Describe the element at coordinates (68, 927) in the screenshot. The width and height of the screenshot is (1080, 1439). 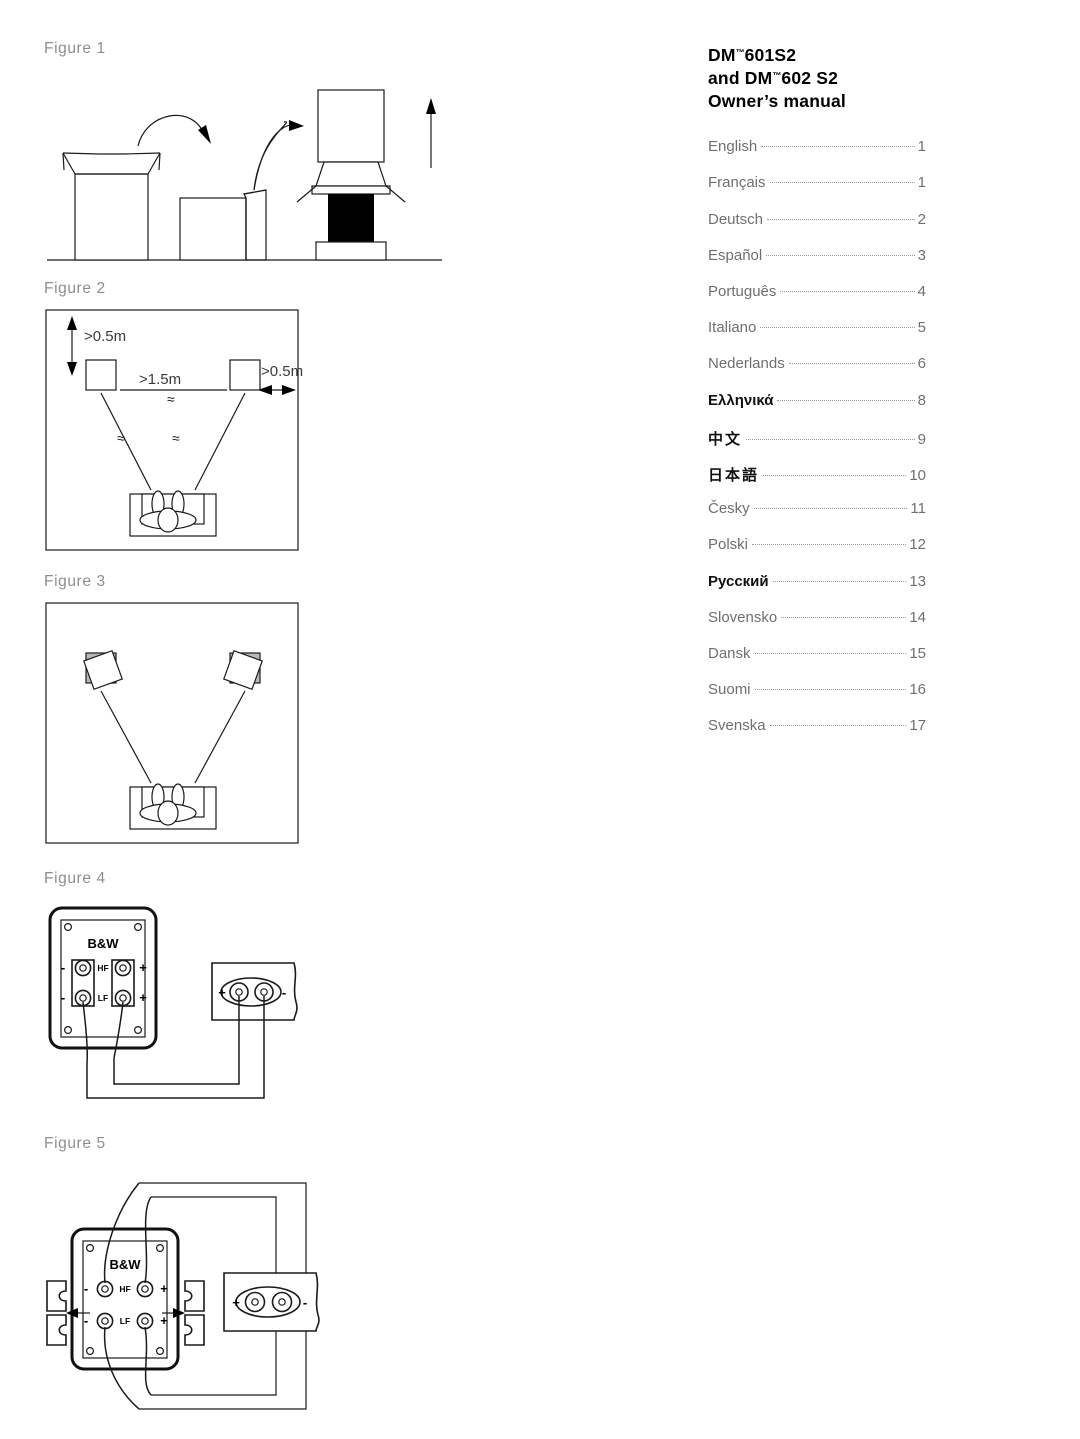
I see `screw-top-left` at that location.